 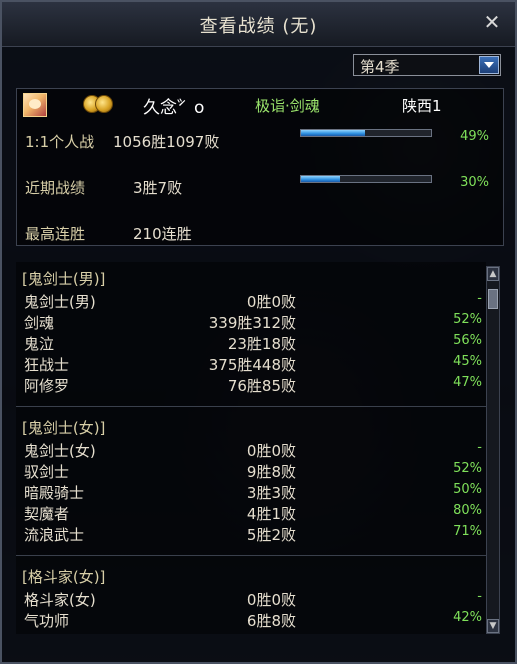 What do you see at coordinates (467, 489) in the screenshot?
I see `job-winrate: 50%` at bounding box center [467, 489].